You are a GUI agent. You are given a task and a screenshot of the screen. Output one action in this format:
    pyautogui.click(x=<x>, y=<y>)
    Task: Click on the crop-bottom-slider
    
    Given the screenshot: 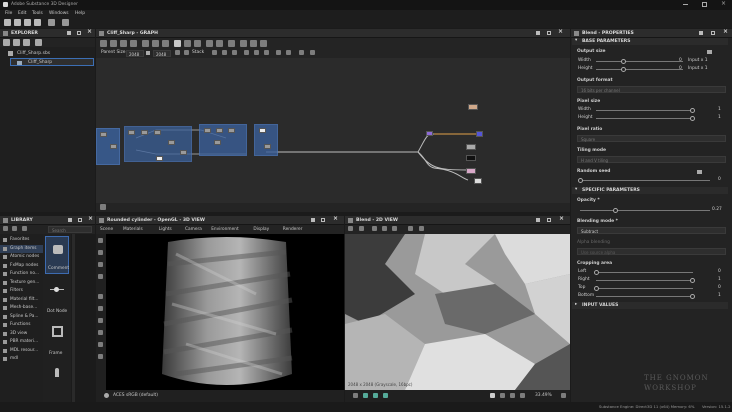 What is the action you would take?
    pyautogui.click(x=644, y=296)
    